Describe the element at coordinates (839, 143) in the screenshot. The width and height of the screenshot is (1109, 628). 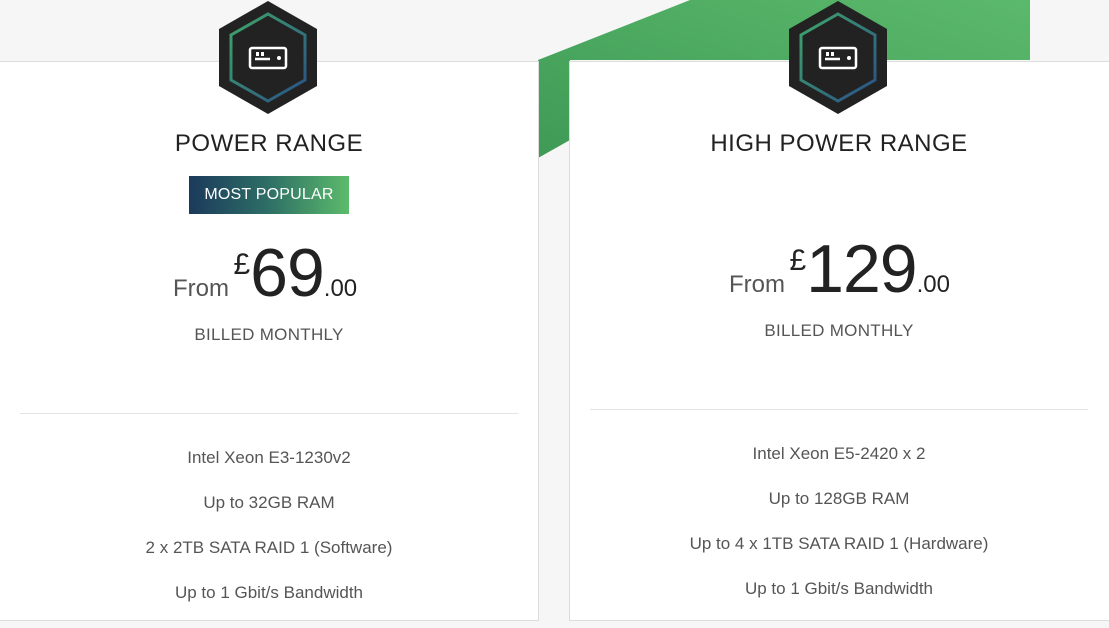
I see `plan-title: HIGH POWER RANGE` at that location.